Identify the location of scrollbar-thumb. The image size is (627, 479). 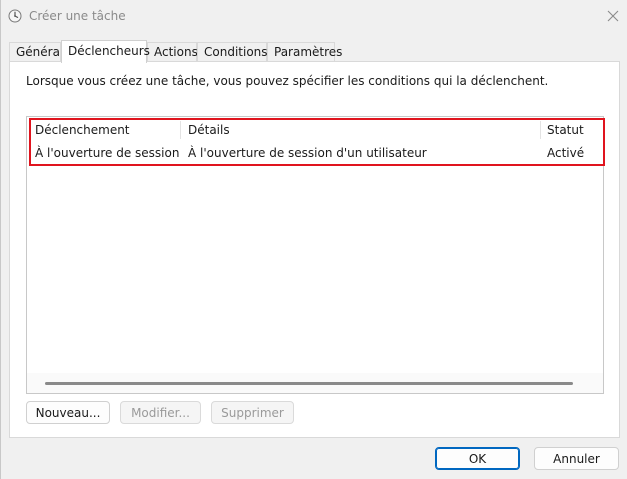
(309, 383).